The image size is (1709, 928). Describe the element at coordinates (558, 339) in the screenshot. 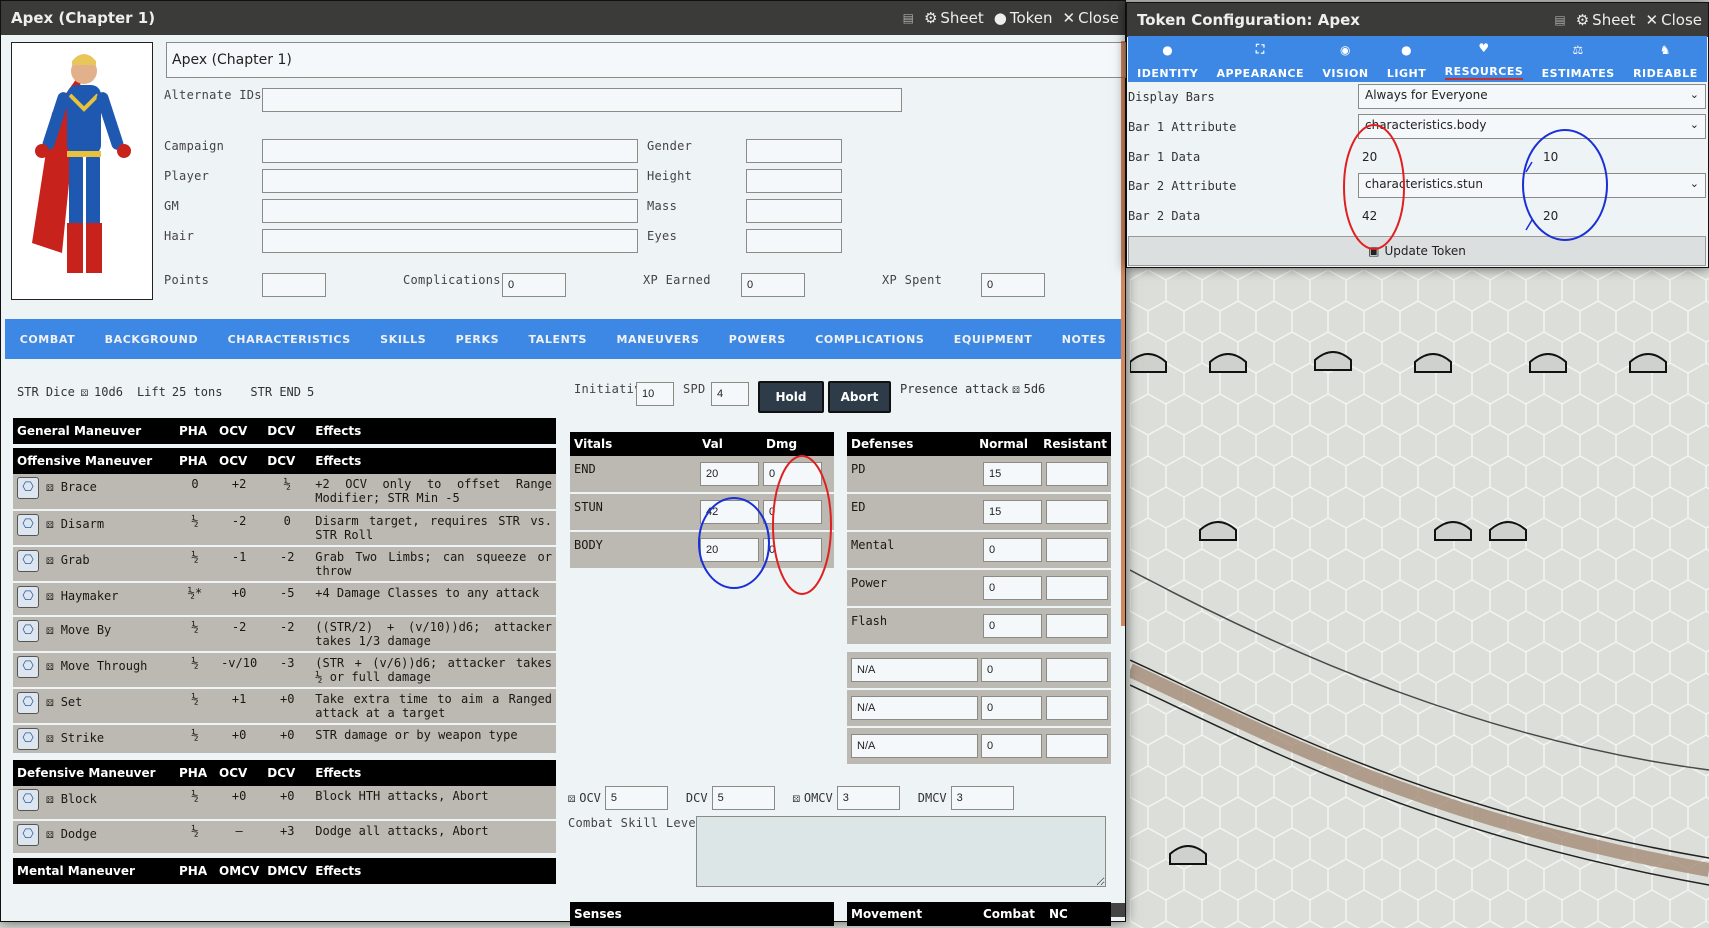

I see `tab-talents: TALENTS` at that location.